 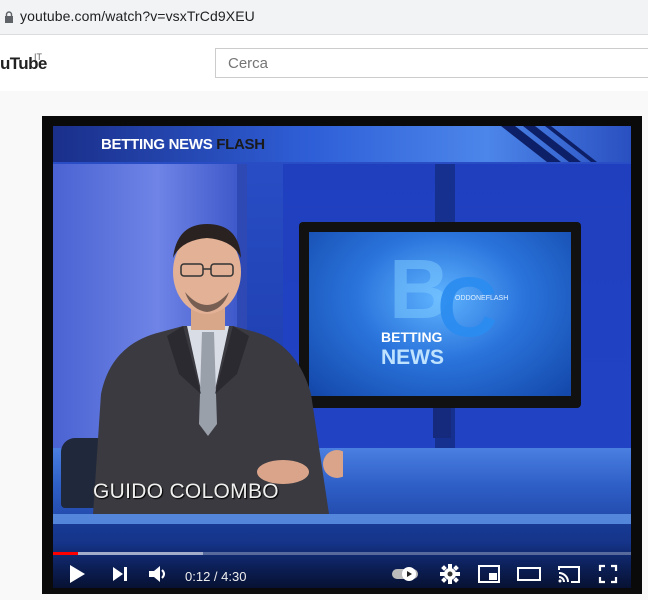 I want to click on volume-icon, so click(x=158, y=574).